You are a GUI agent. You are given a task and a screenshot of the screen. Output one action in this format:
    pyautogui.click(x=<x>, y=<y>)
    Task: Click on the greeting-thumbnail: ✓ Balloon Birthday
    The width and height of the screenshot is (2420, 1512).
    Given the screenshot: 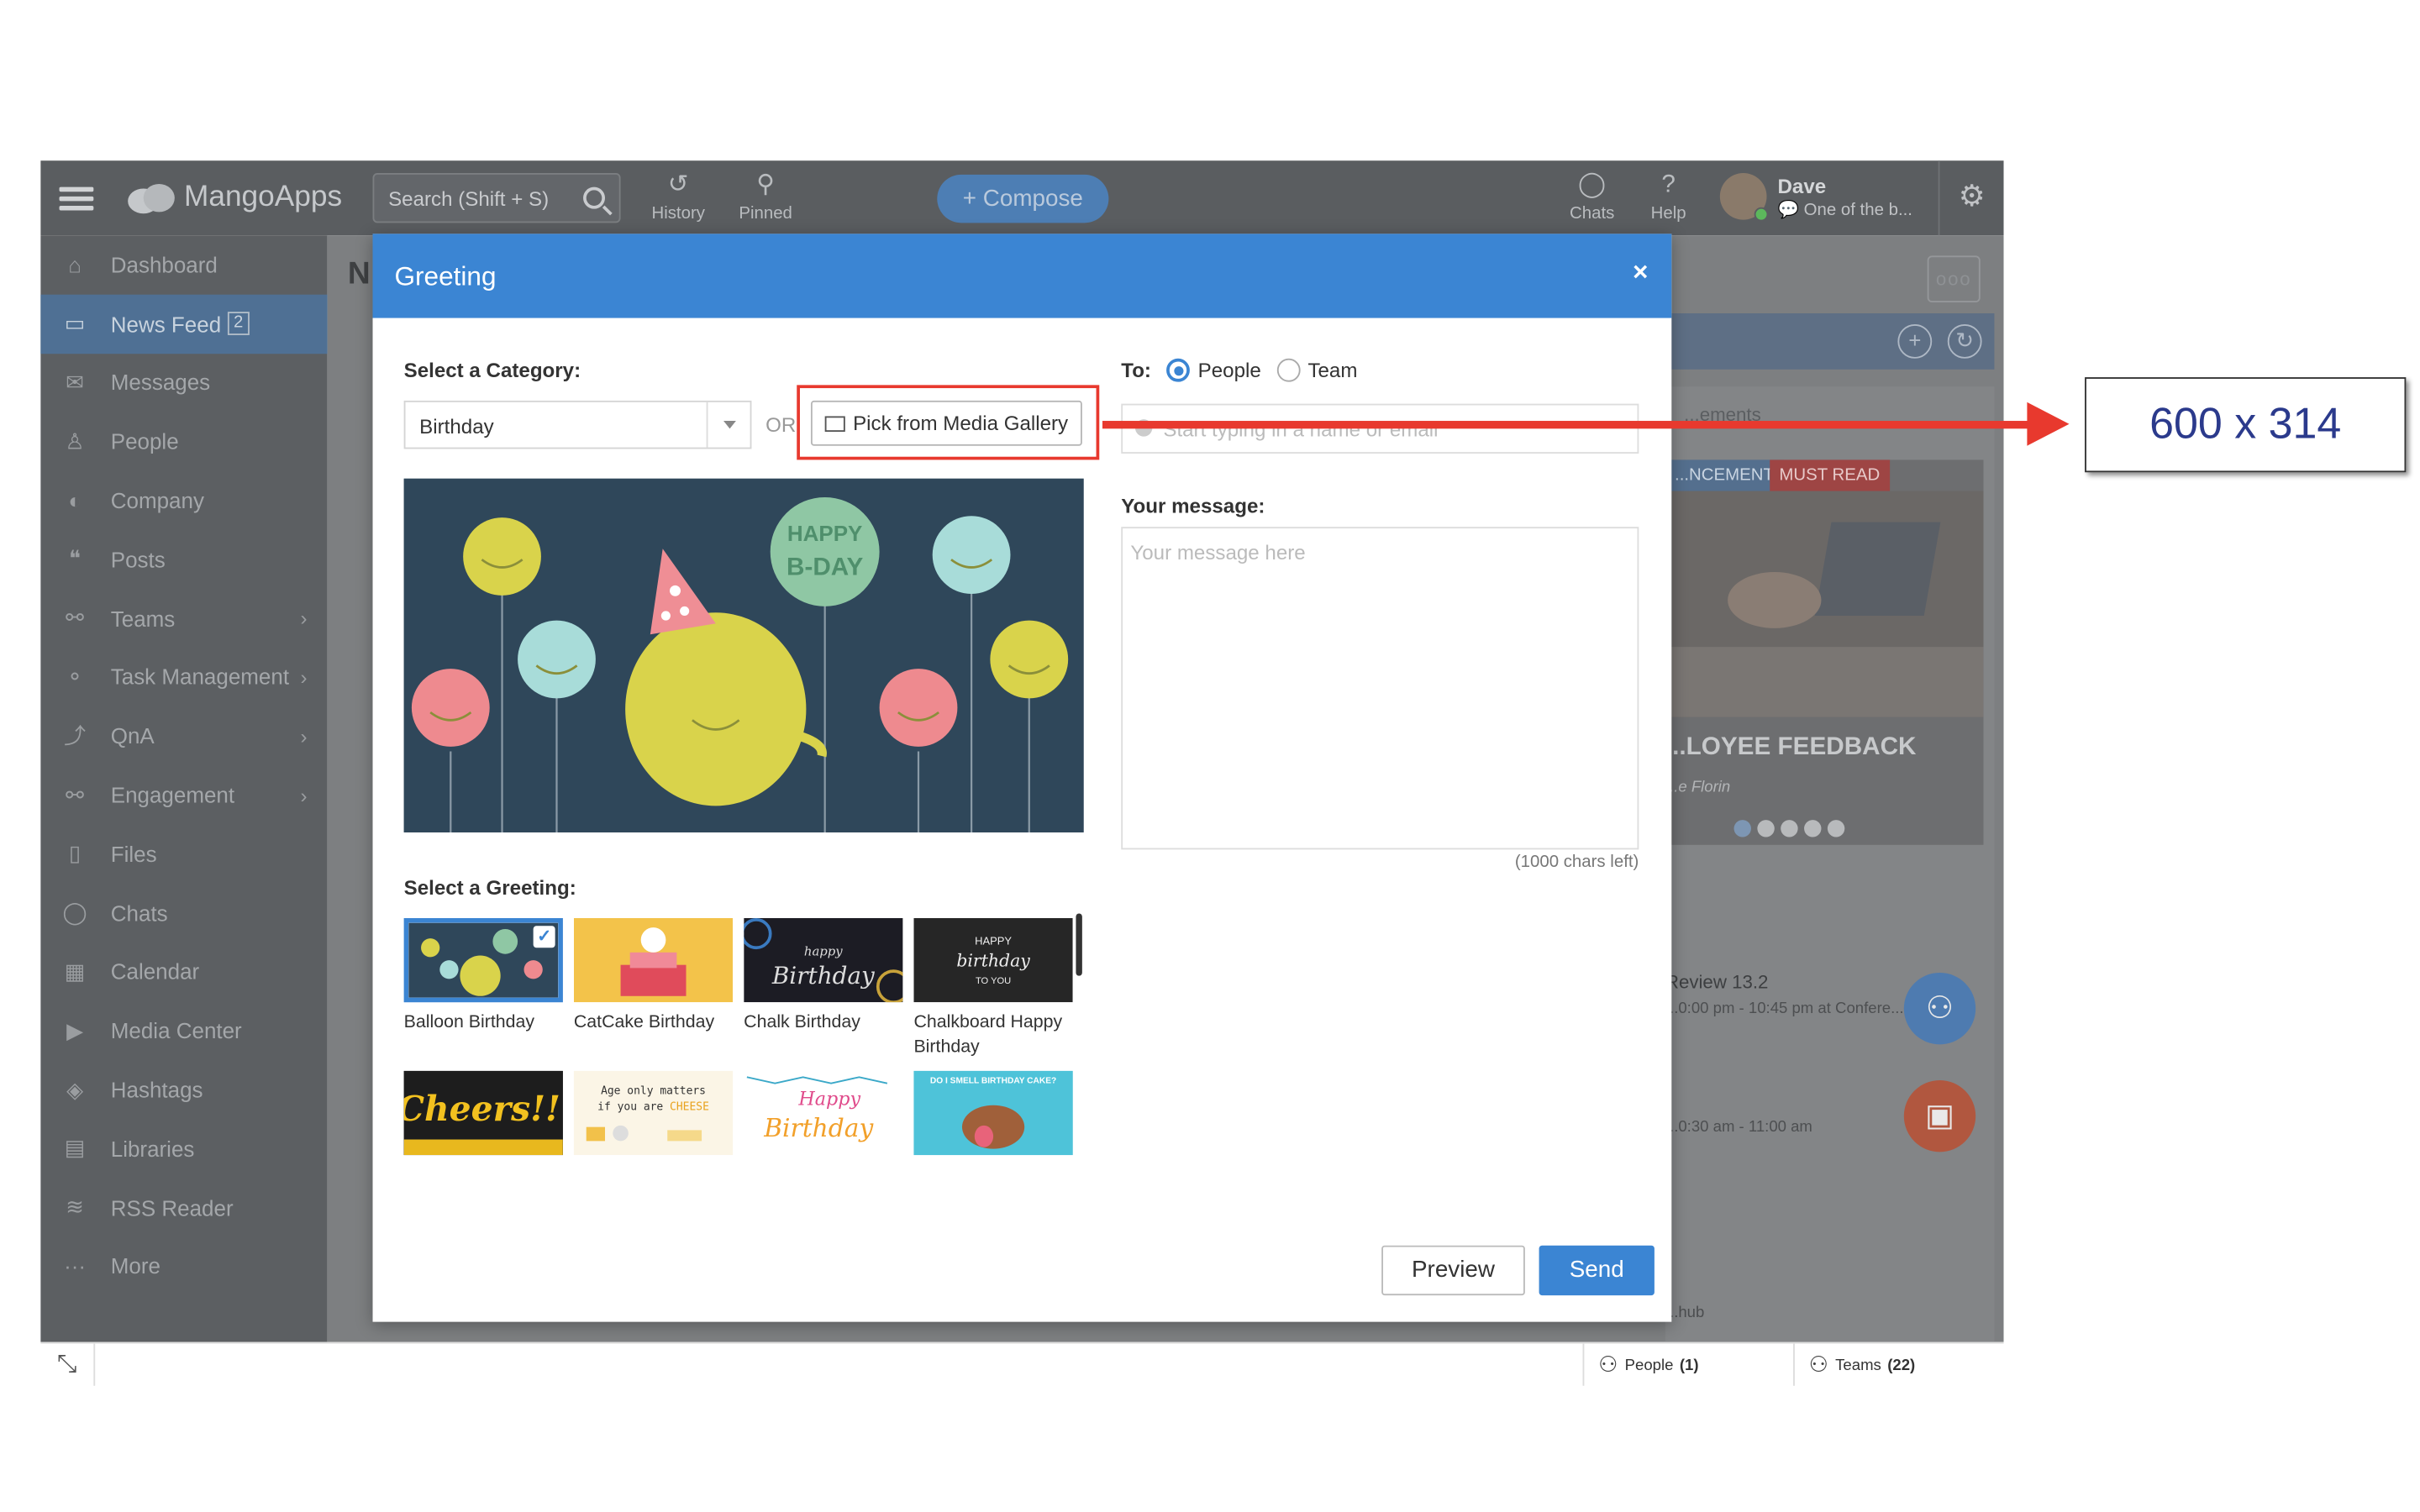 What is the action you would take?
    pyautogui.click(x=483, y=976)
    